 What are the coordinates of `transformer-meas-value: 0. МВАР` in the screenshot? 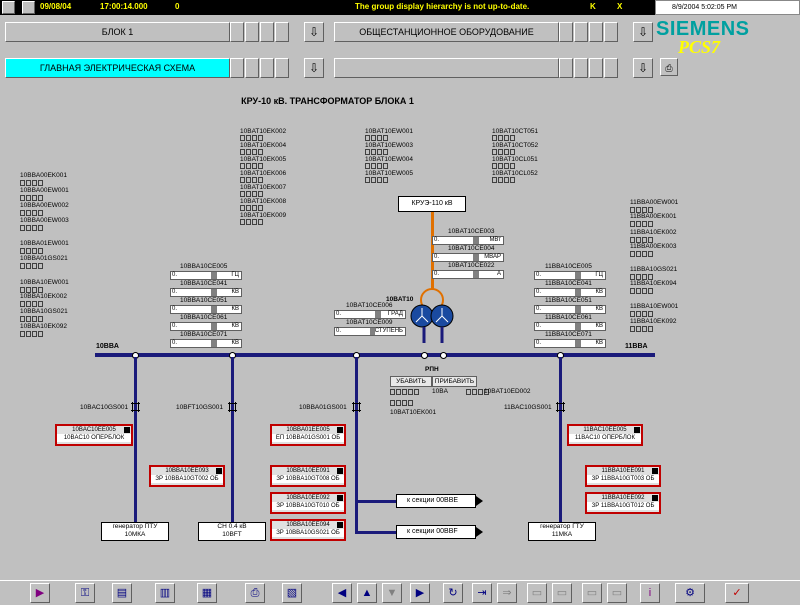 It's located at (468, 257).